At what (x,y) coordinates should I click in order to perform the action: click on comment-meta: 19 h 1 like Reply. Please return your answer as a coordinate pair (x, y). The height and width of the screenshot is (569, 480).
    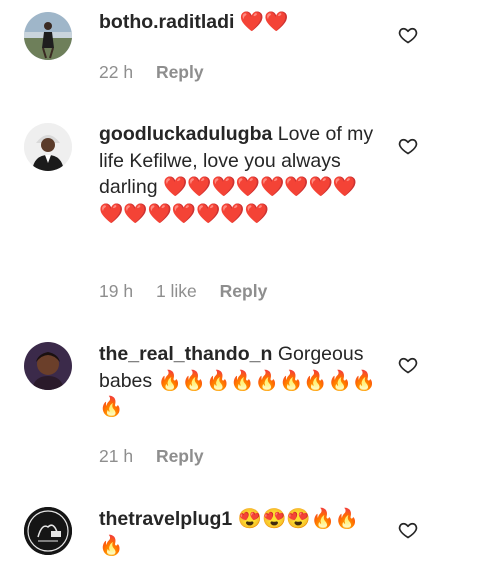
    Looking at the image, I should click on (192, 291).